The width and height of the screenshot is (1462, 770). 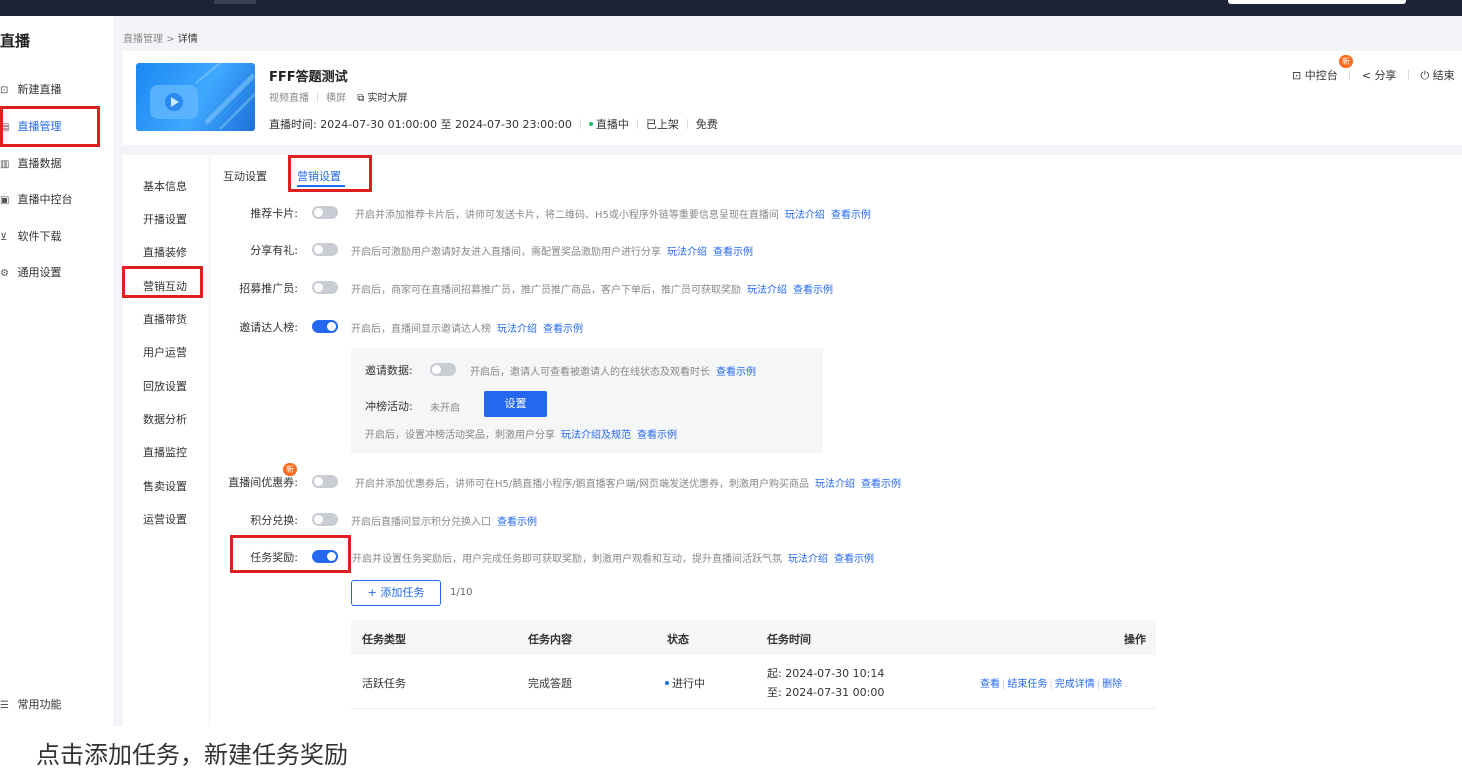 I want to click on sub-nav-decoration: 直播装修, so click(x=165, y=252).